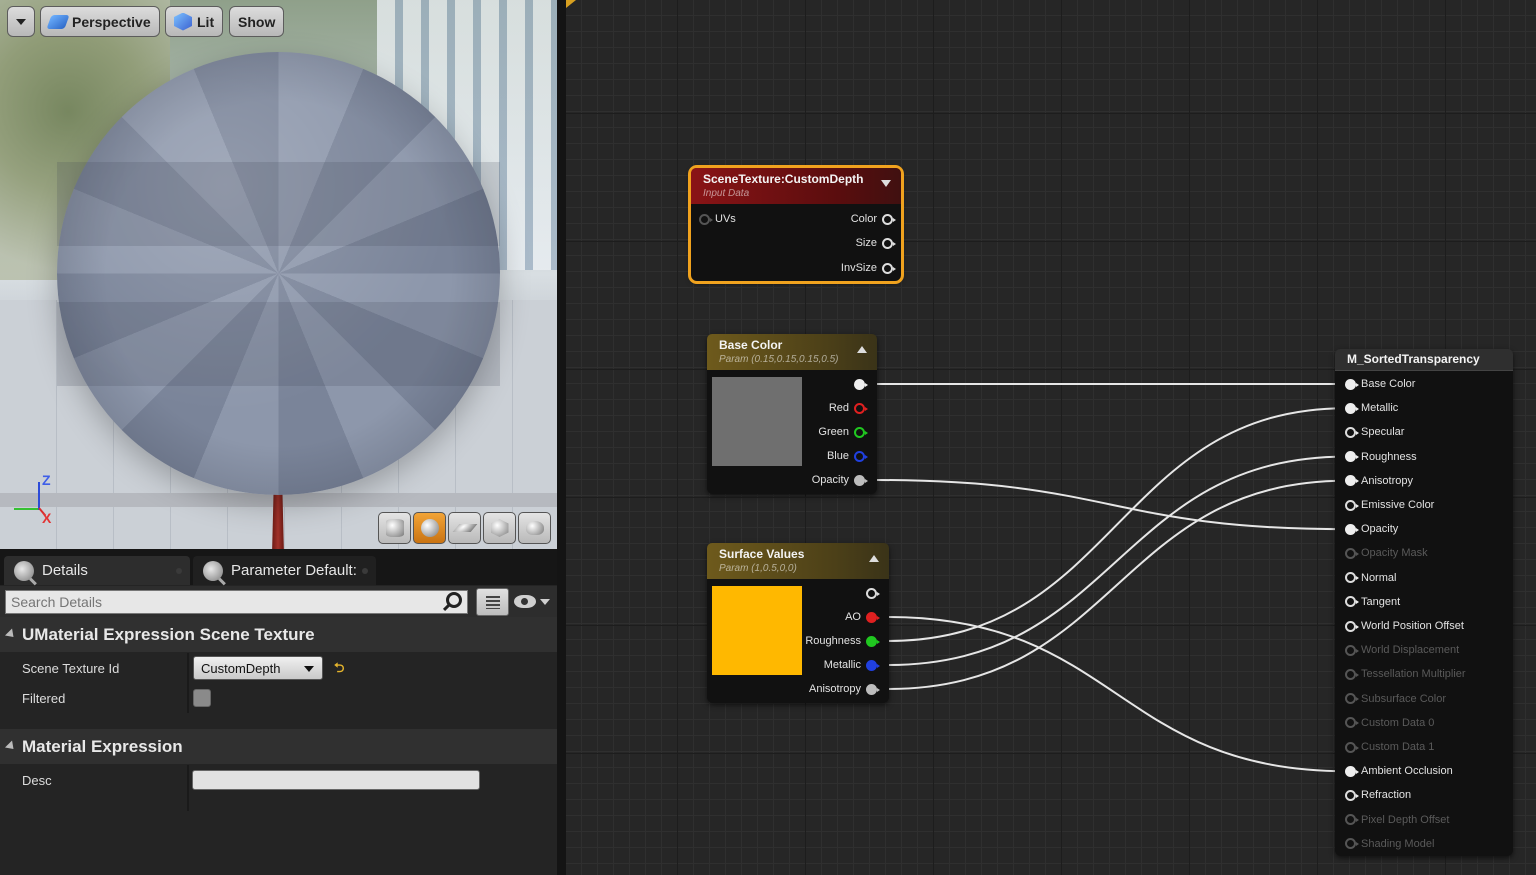  What do you see at coordinates (561, 437) in the screenshot?
I see `panel-splitter` at bounding box center [561, 437].